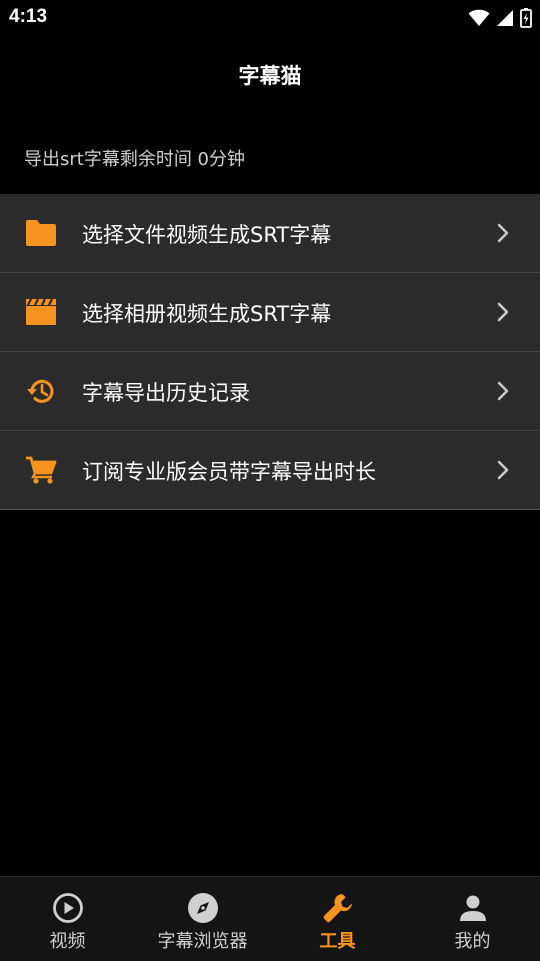 This screenshot has width=540, height=961. Describe the element at coordinates (526, 18) in the screenshot. I see `battery-icon` at that location.